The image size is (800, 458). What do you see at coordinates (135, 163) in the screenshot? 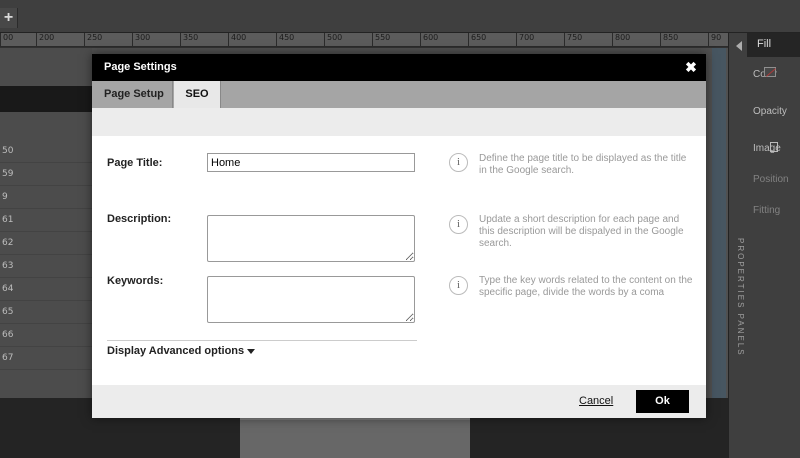
I see `page-title-label: Page Title:` at bounding box center [135, 163].